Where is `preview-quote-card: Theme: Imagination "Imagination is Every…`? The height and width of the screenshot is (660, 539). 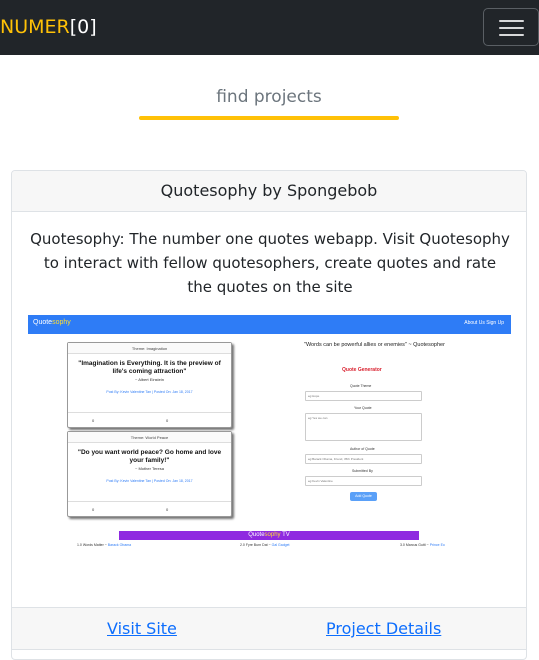 preview-quote-card: Theme: Imagination "Imagination is Every… is located at coordinates (149, 385).